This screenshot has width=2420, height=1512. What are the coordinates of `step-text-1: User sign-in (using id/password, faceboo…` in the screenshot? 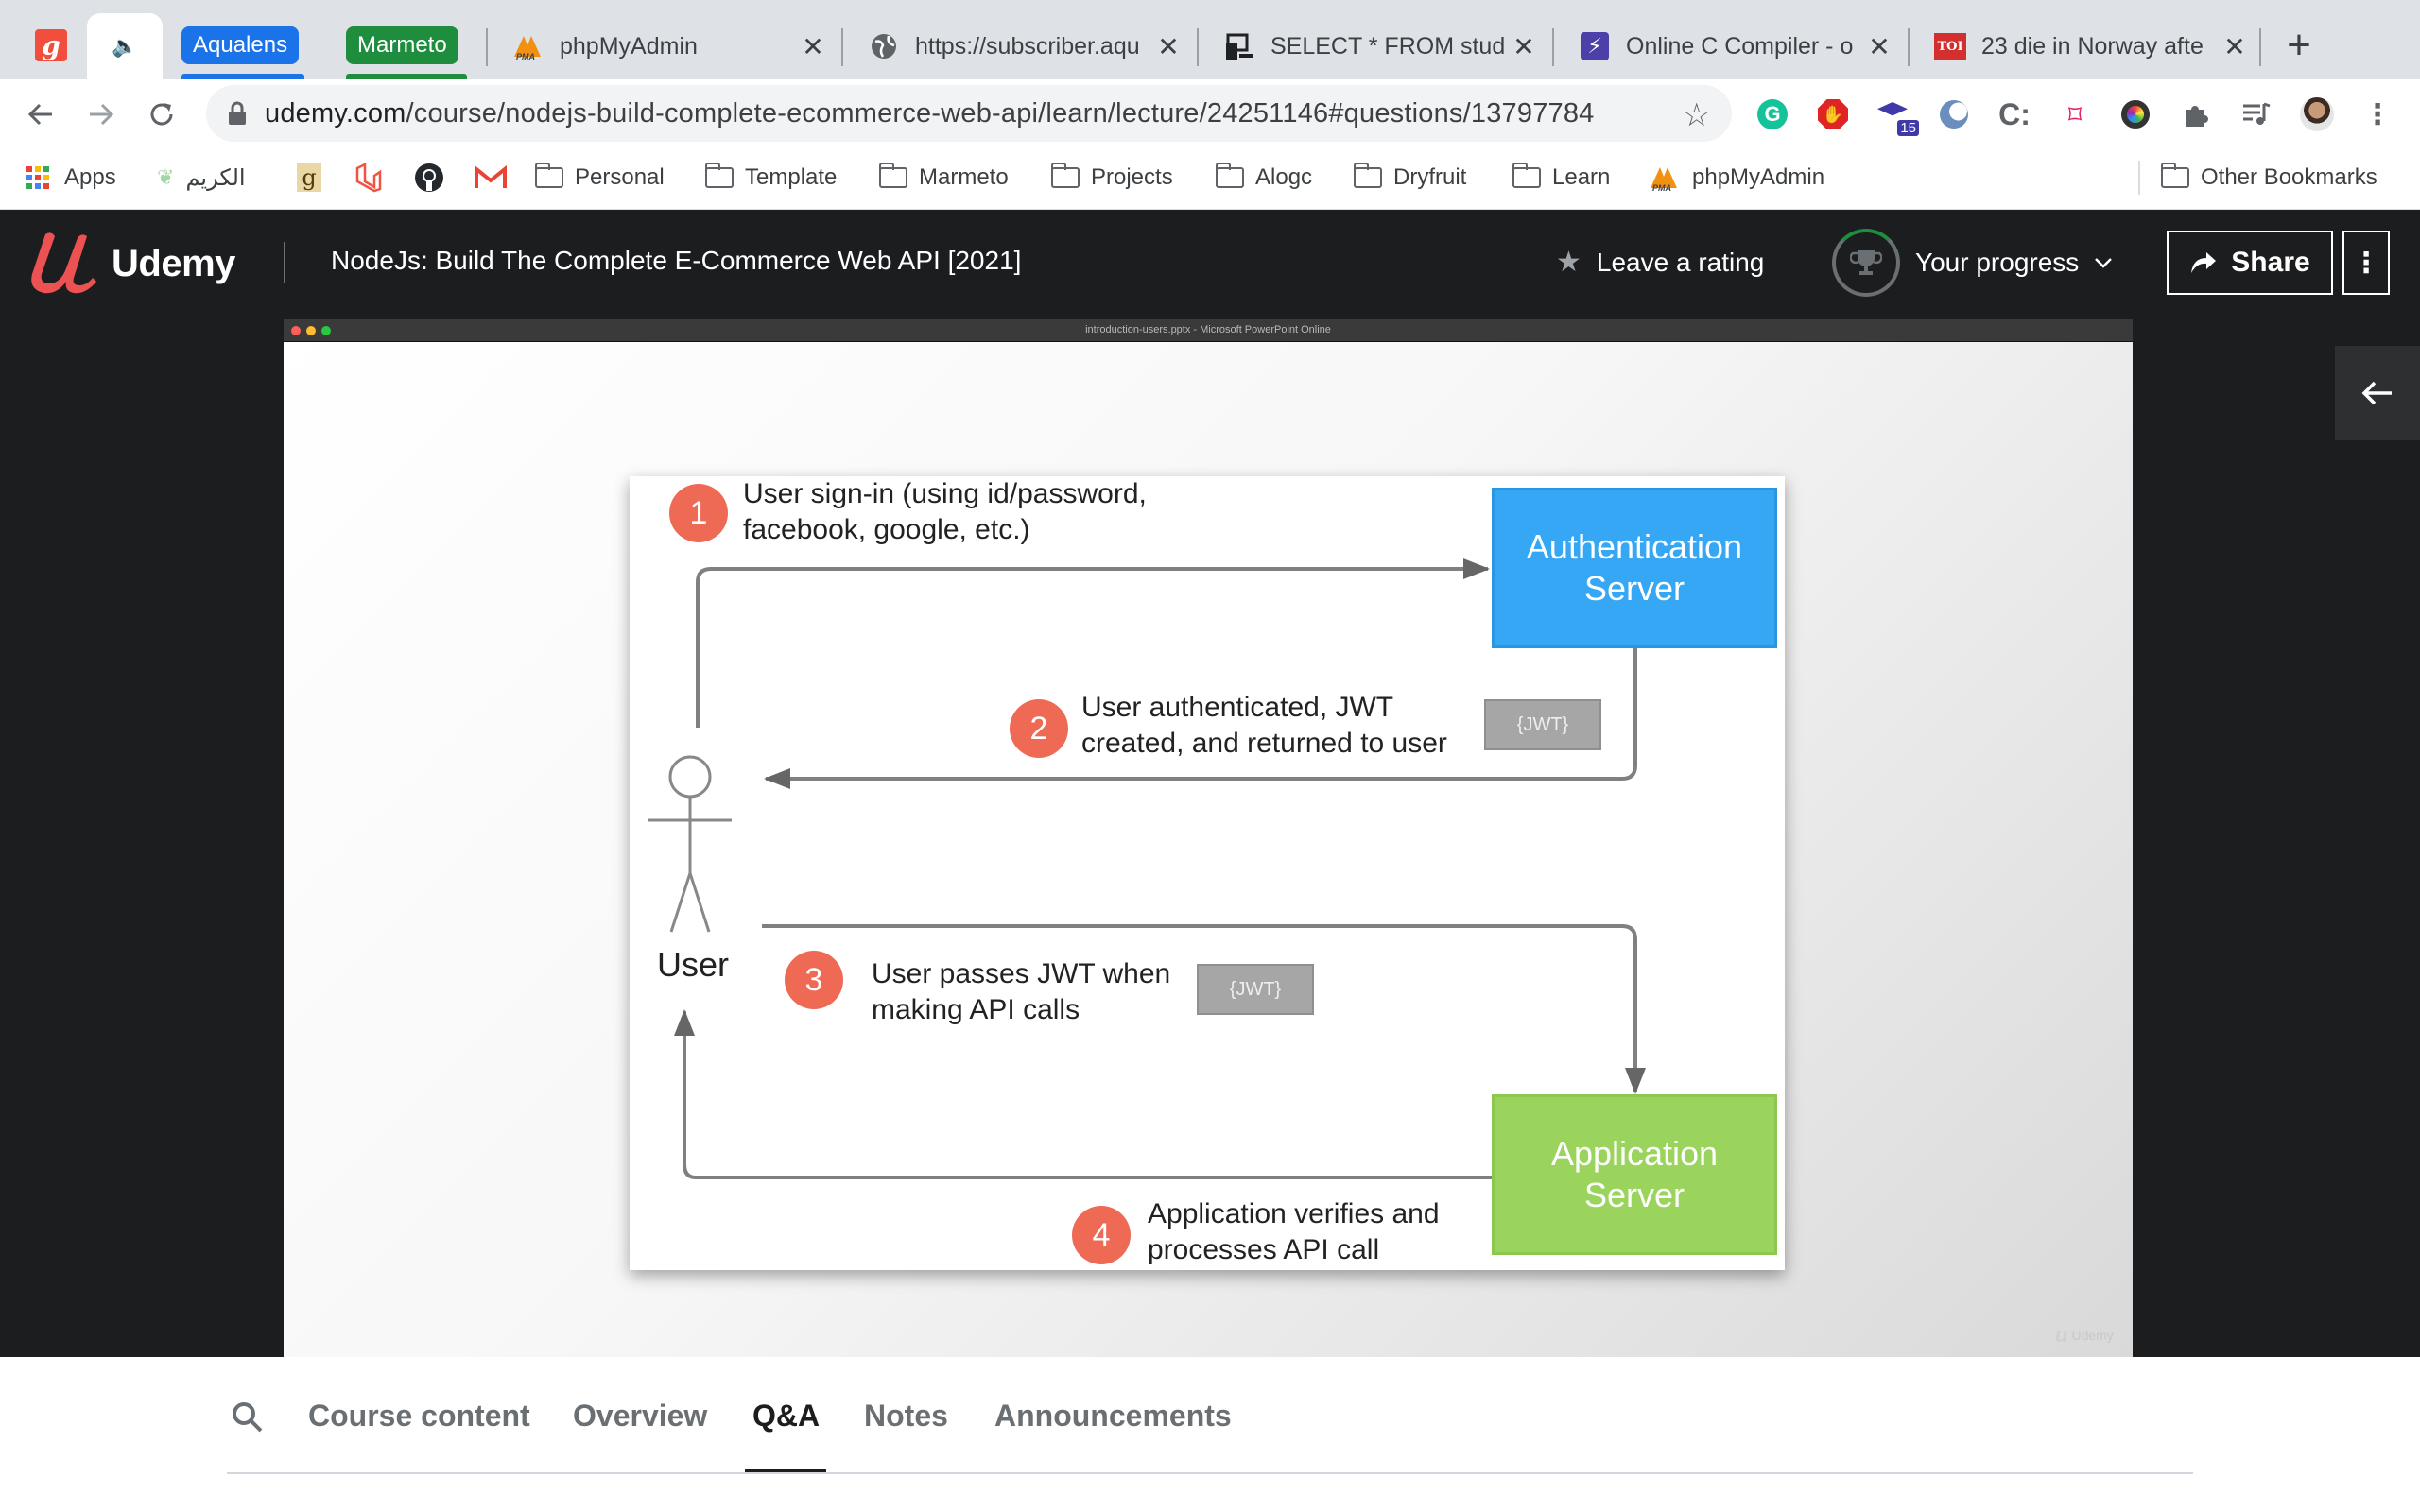 It's located at (945, 511).